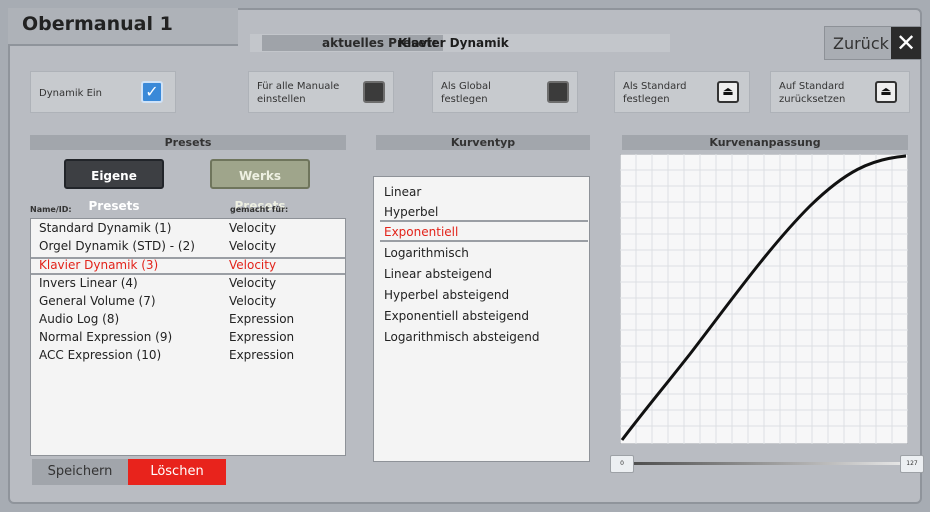 Image resolution: width=930 pixels, height=512 pixels. What do you see at coordinates (483, 142) in the screenshot?
I see `kurventyp-header: Kurventyp` at bounding box center [483, 142].